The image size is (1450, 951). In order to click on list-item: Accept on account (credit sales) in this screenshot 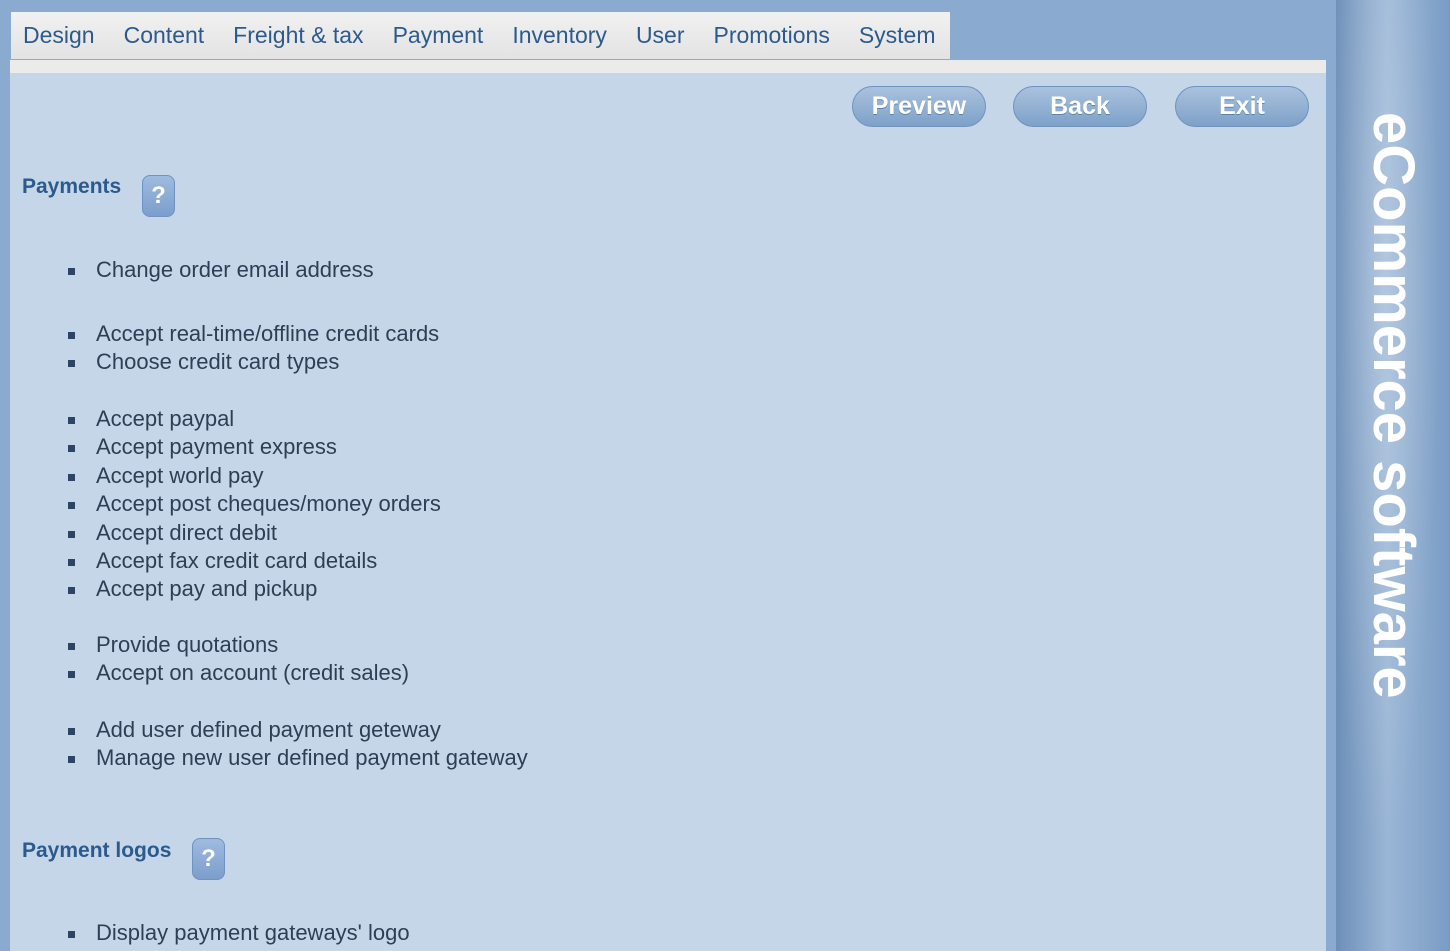, I will do `click(238, 673)`.